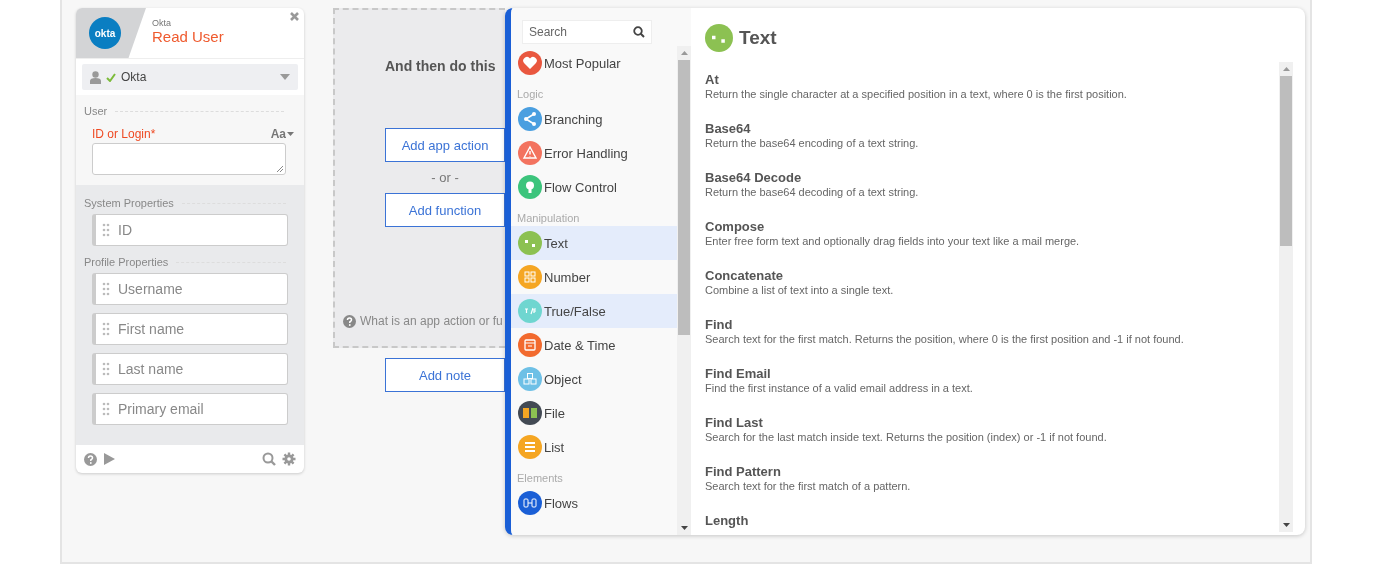 This screenshot has height=566, width=1377. Describe the element at coordinates (190, 409) in the screenshot. I see `property-chip: Primary email` at that location.